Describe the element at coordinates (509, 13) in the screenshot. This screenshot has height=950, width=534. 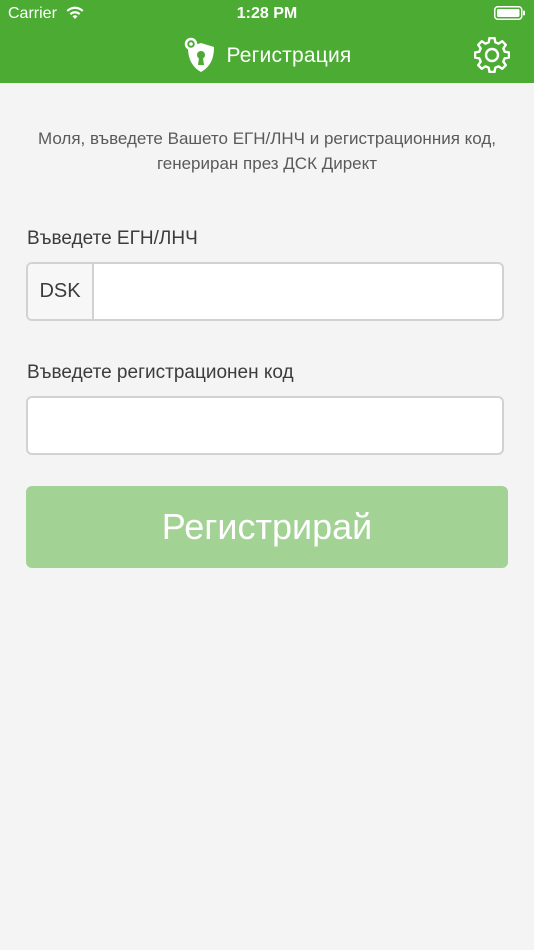
I see `battery-icon` at that location.